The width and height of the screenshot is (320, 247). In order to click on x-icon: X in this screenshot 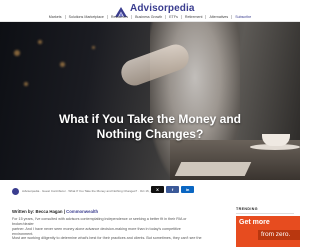, I will do `click(157, 189)`.